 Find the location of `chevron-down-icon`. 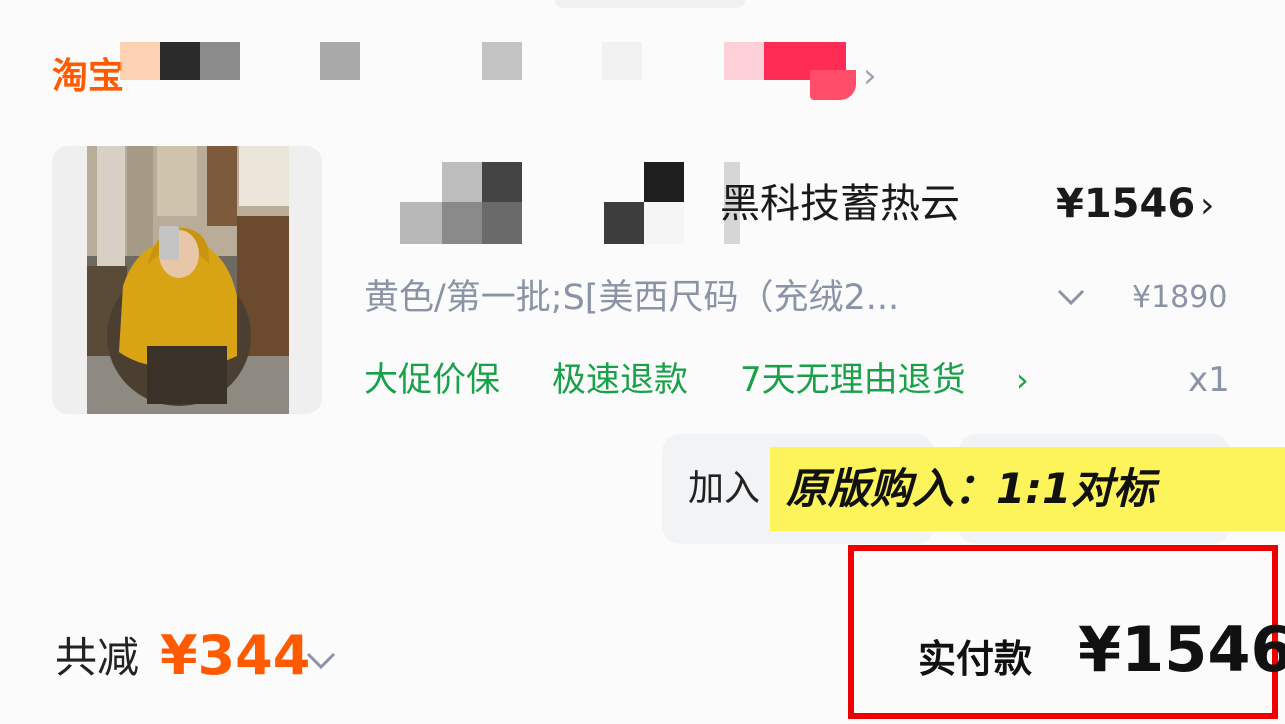

chevron-down-icon is located at coordinates (1071, 302).